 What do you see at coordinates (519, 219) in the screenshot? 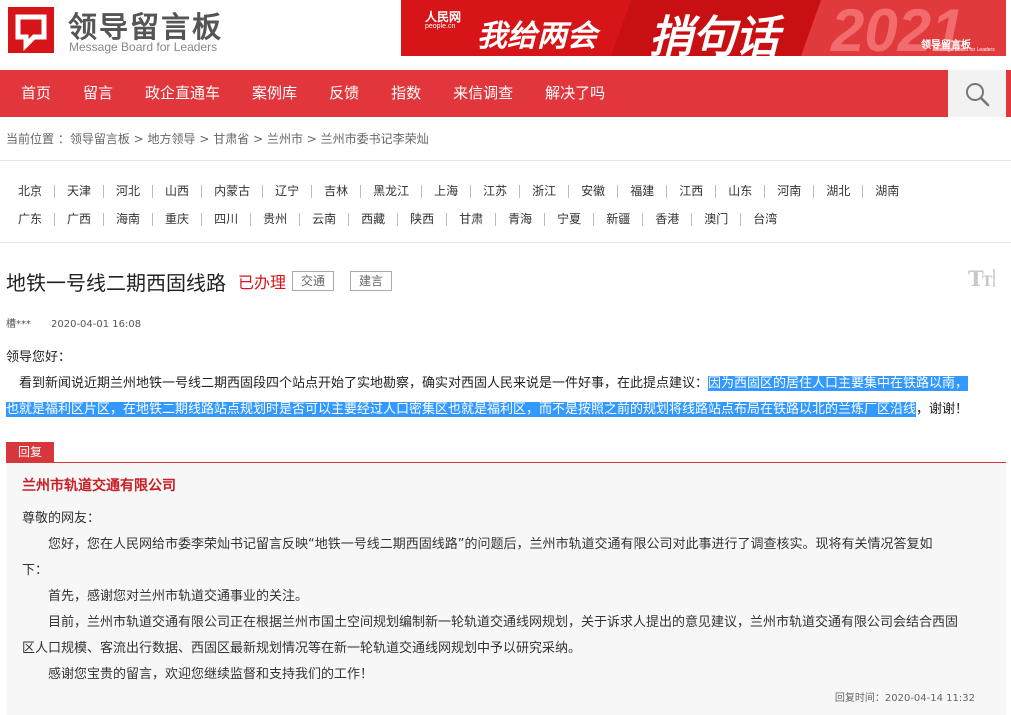
I see `province-item: 青海` at bounding box center [519, 219].